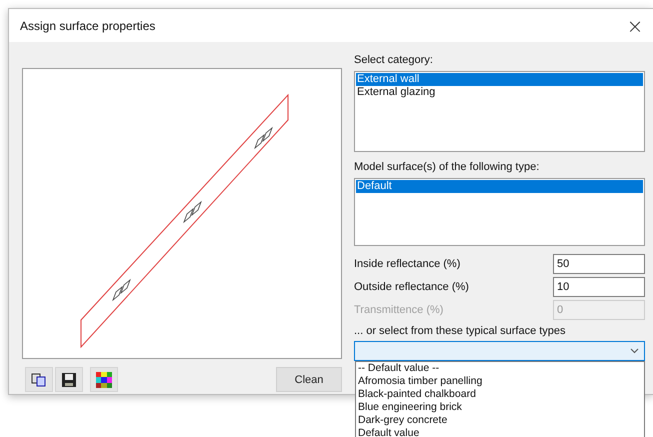 This screenshot has height=437, width=653. I want to click on input-field: 10, so click(599, 287).